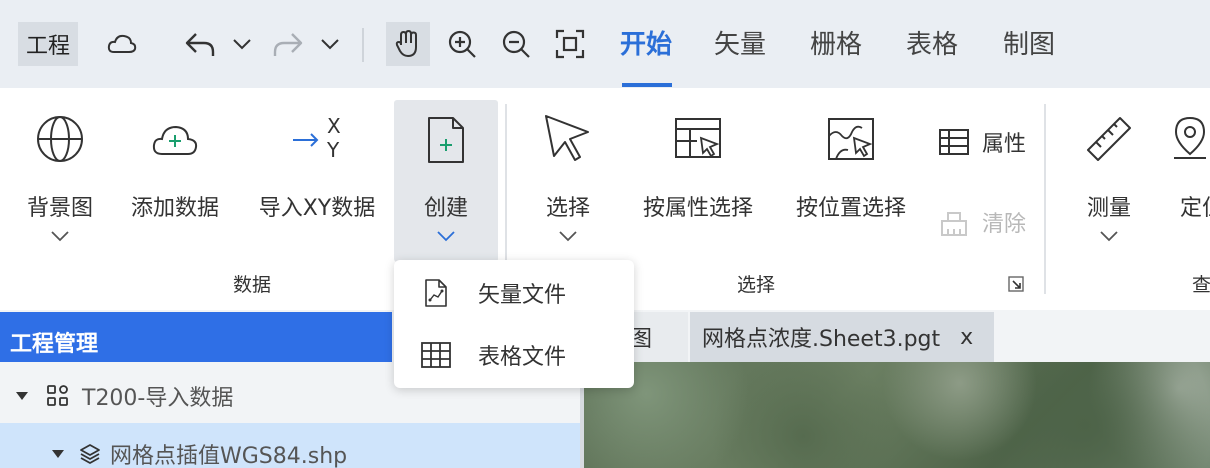  I want to click on undo-dropdown-chevron-icon, so click(242, 44).